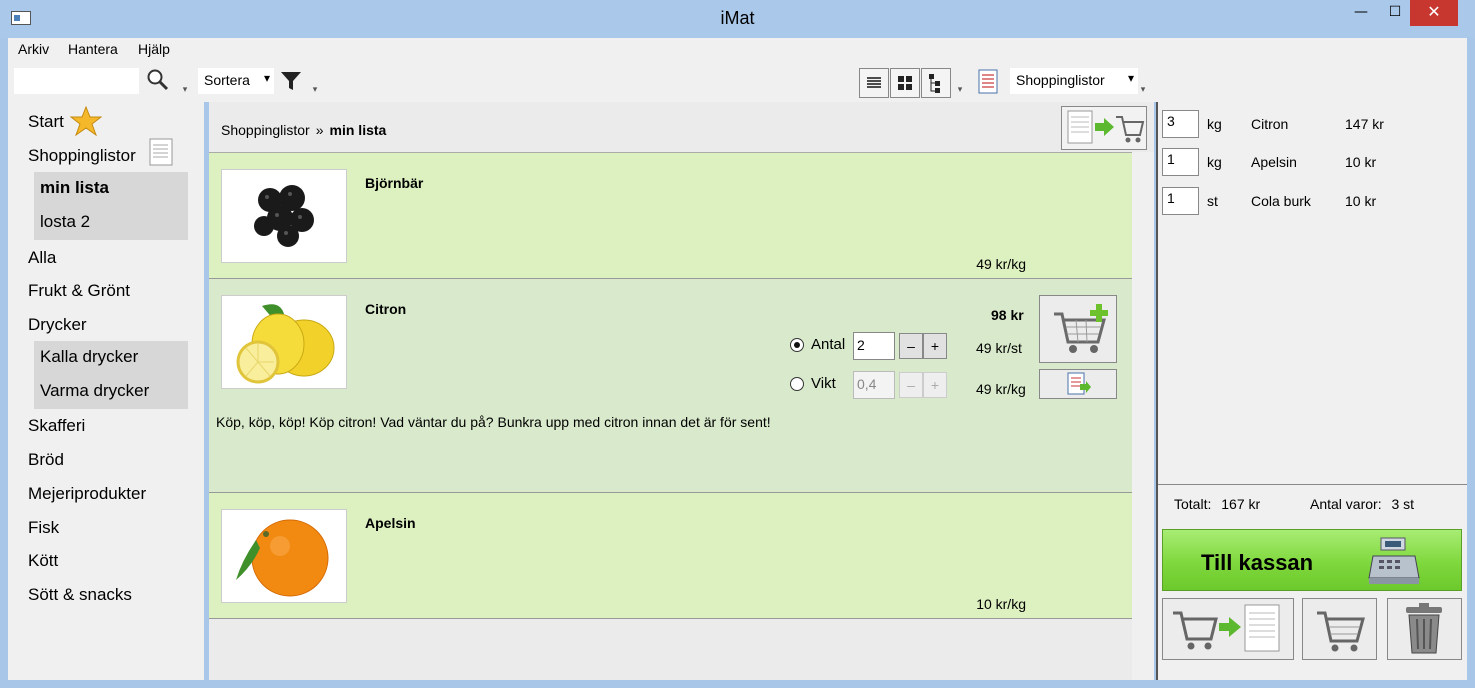  What do you see at coordinates (1257, 562) in the screenshot?
I see `checkout-label: Till kassan` at bounding box center [1257, 562].